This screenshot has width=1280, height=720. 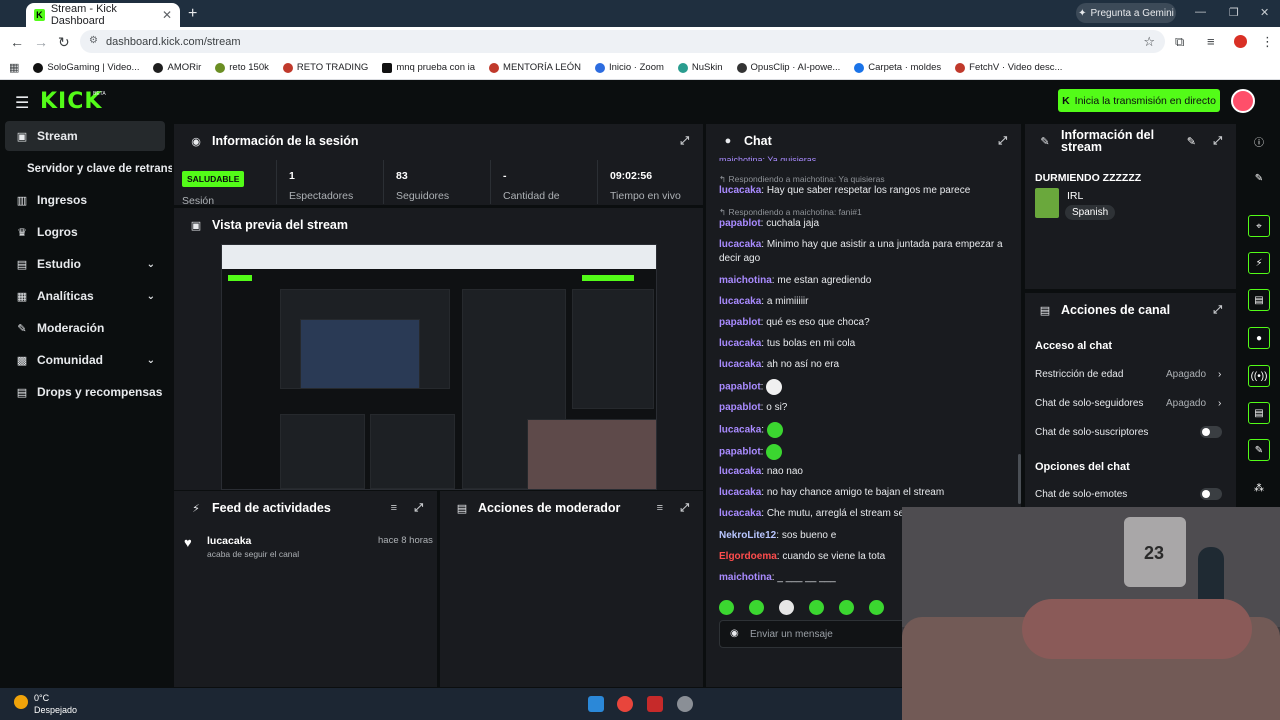 What do you see at coordinates (177, 67) in the screenshot?
I see `bookmark-item: AMORir` at bounding box center [177, 67].